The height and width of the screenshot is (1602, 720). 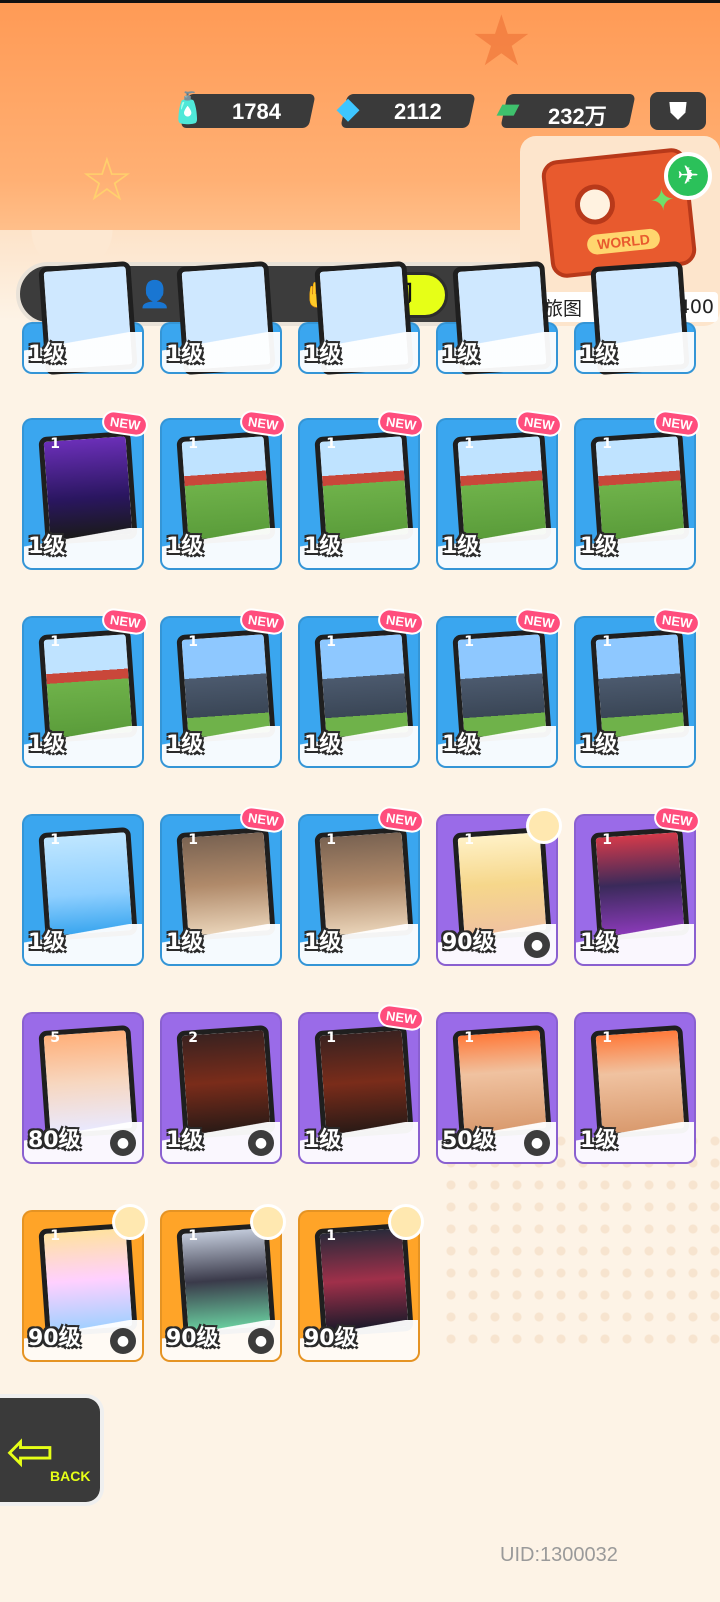 I want to click on user-id: UID:1300032, so click(x=559, y=1555).